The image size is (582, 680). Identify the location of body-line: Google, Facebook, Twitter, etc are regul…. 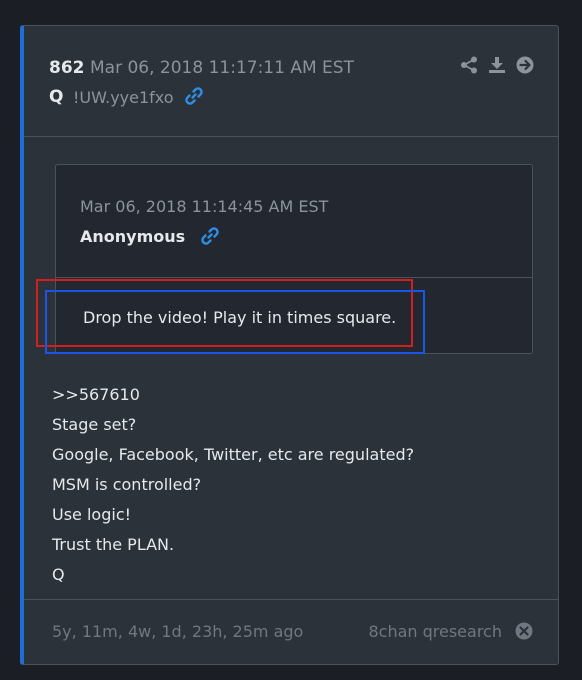
(233, 454).